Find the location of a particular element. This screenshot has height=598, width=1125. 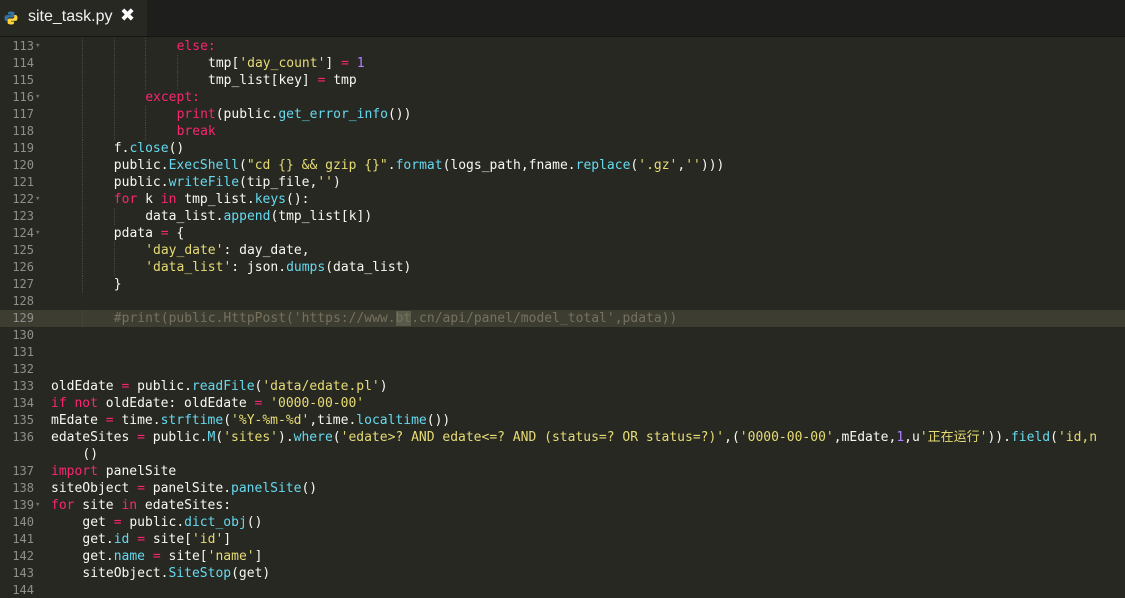

code-token: 'day_count' is located at coordinates (282, 63).